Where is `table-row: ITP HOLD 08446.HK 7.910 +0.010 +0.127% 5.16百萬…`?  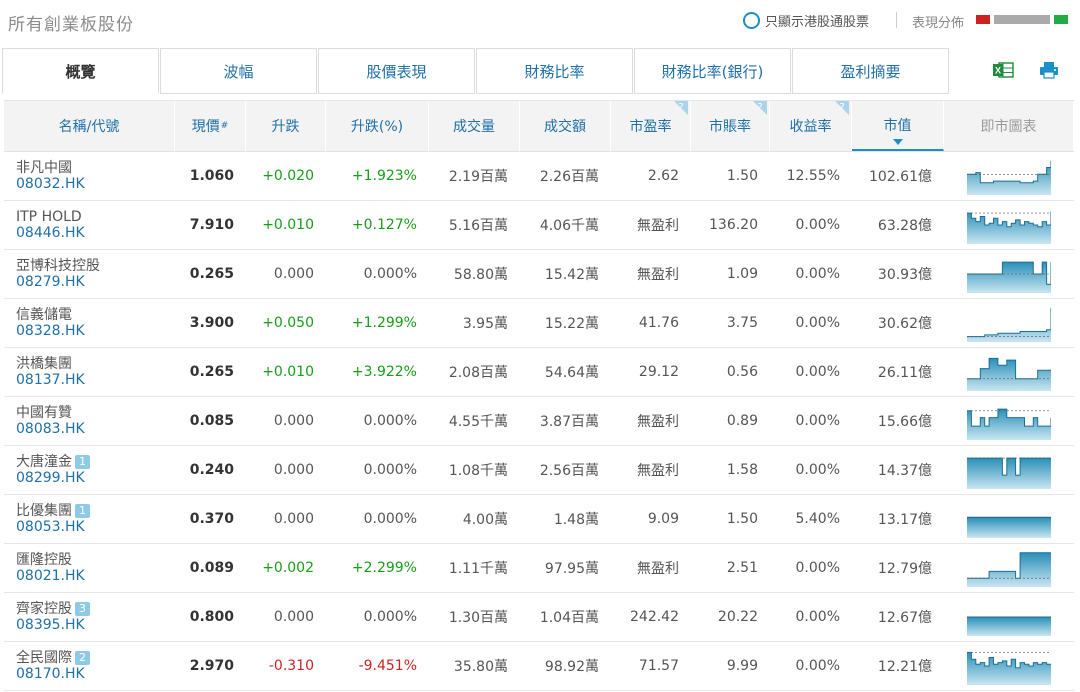
table-row: ITP HOLD 08446.HK 7.910 +0.010 +0.127% 5.16百萬… is located at coordinates (539, 225).